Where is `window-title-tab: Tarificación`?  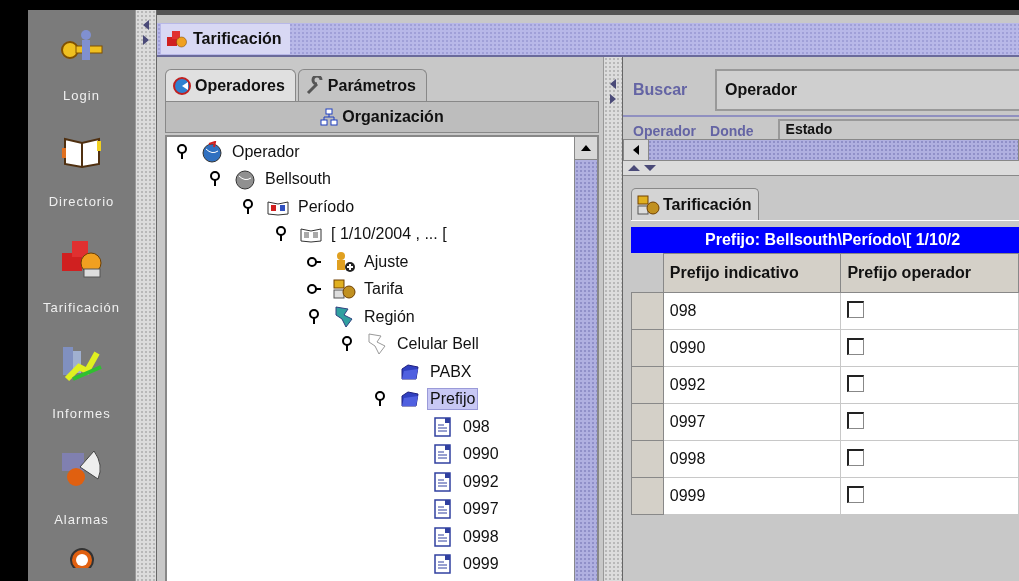
window-title-tab: Tarificación is located at coordinates (225, 39).